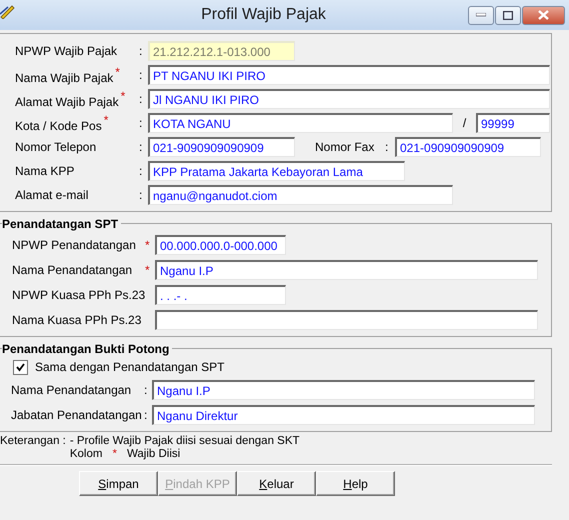 The image size is (569, 520). What do you see at coordinates (78, 295) in the screenshot?
I see `field-label: NPWP Kuasa PPh Ps.23` at bounding box center [78, 295].